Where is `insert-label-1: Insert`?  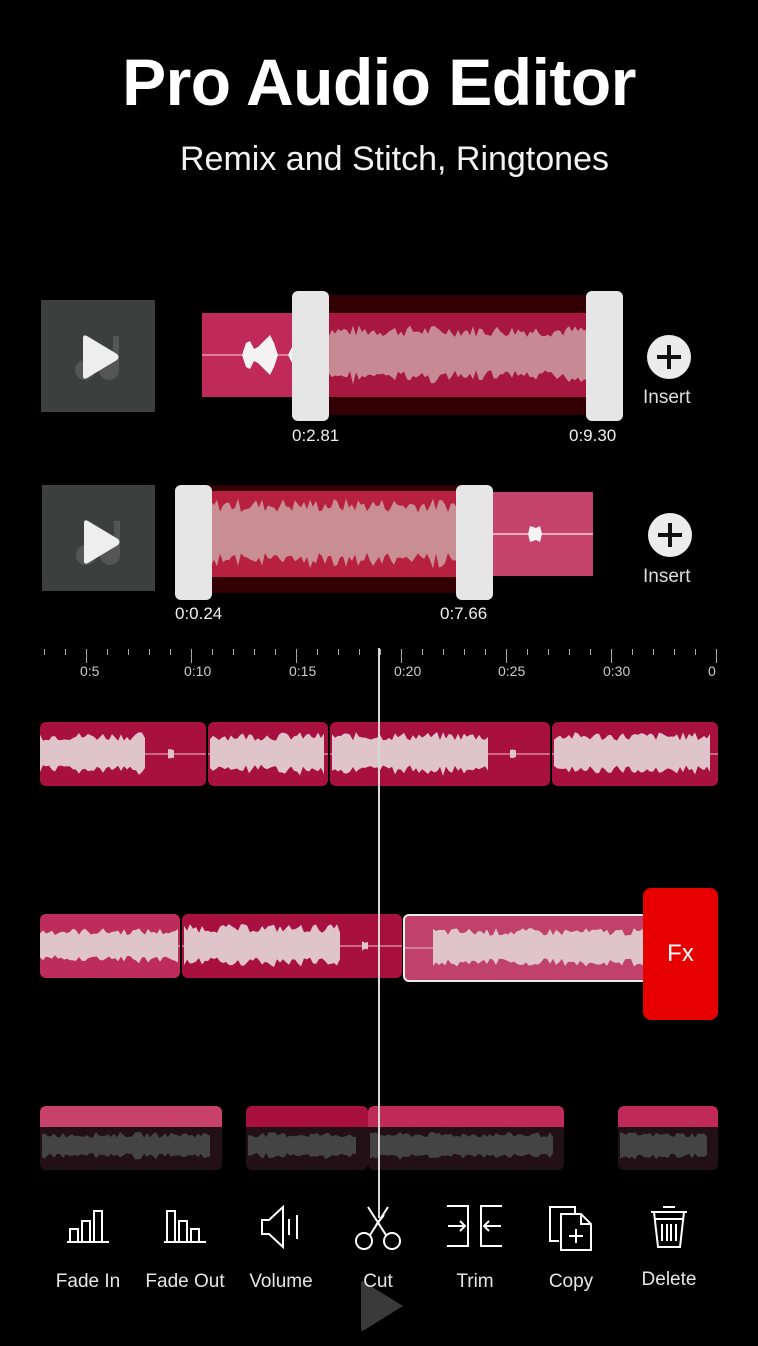
insert-label-1: Insert is located at coordinates (667, 398).